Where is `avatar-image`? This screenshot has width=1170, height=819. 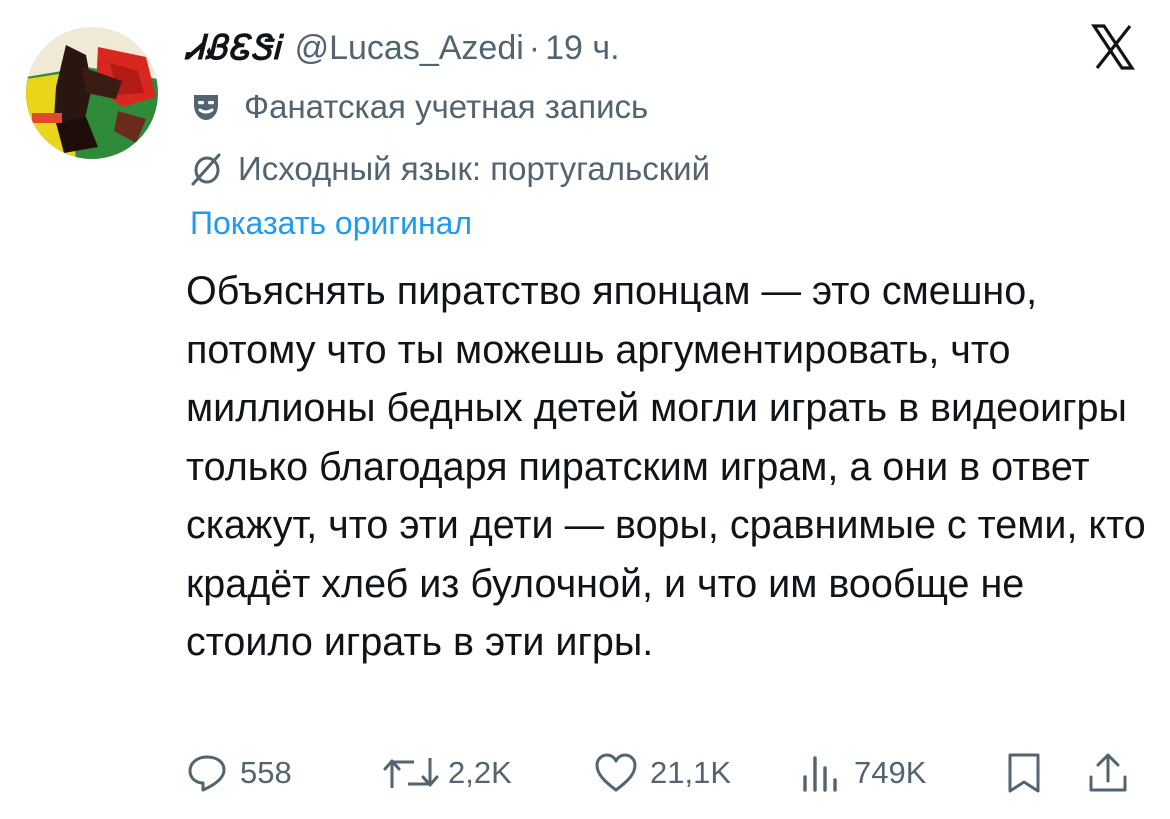 avatar-image is located at coordinates (92, 93).